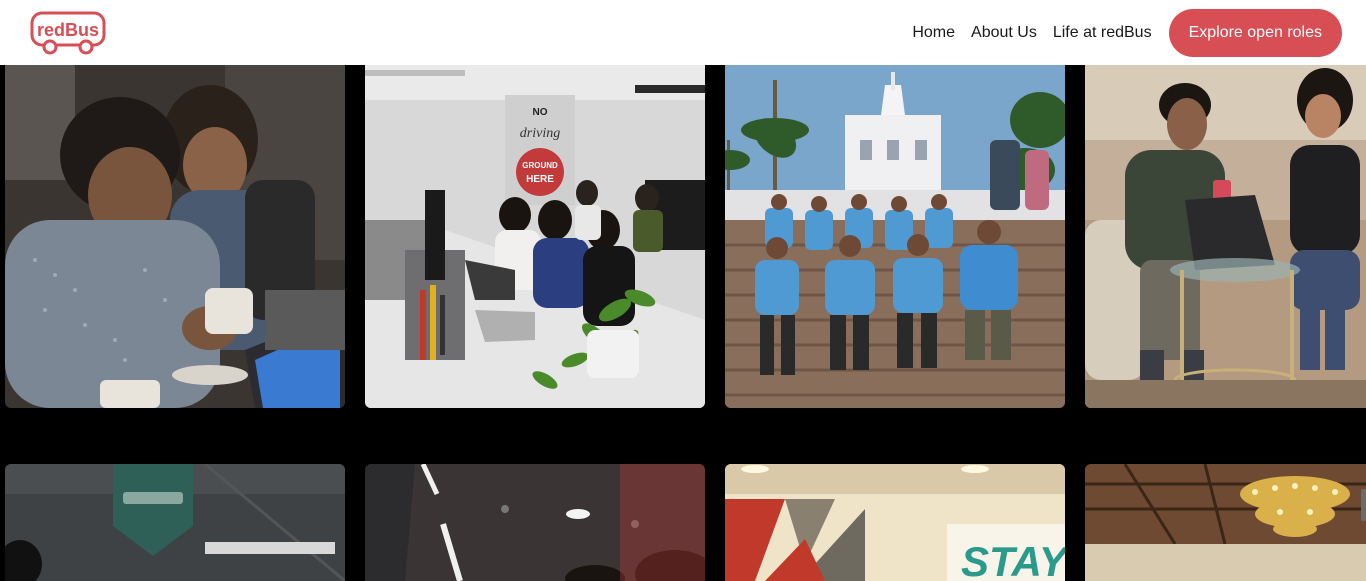 The image size is (1366, 581). What do you see at coordinates (535, 234) in the screenshot?
I see `photo-office-workspace: NO driving GROUND HERE` at bounding box center [535, 234].